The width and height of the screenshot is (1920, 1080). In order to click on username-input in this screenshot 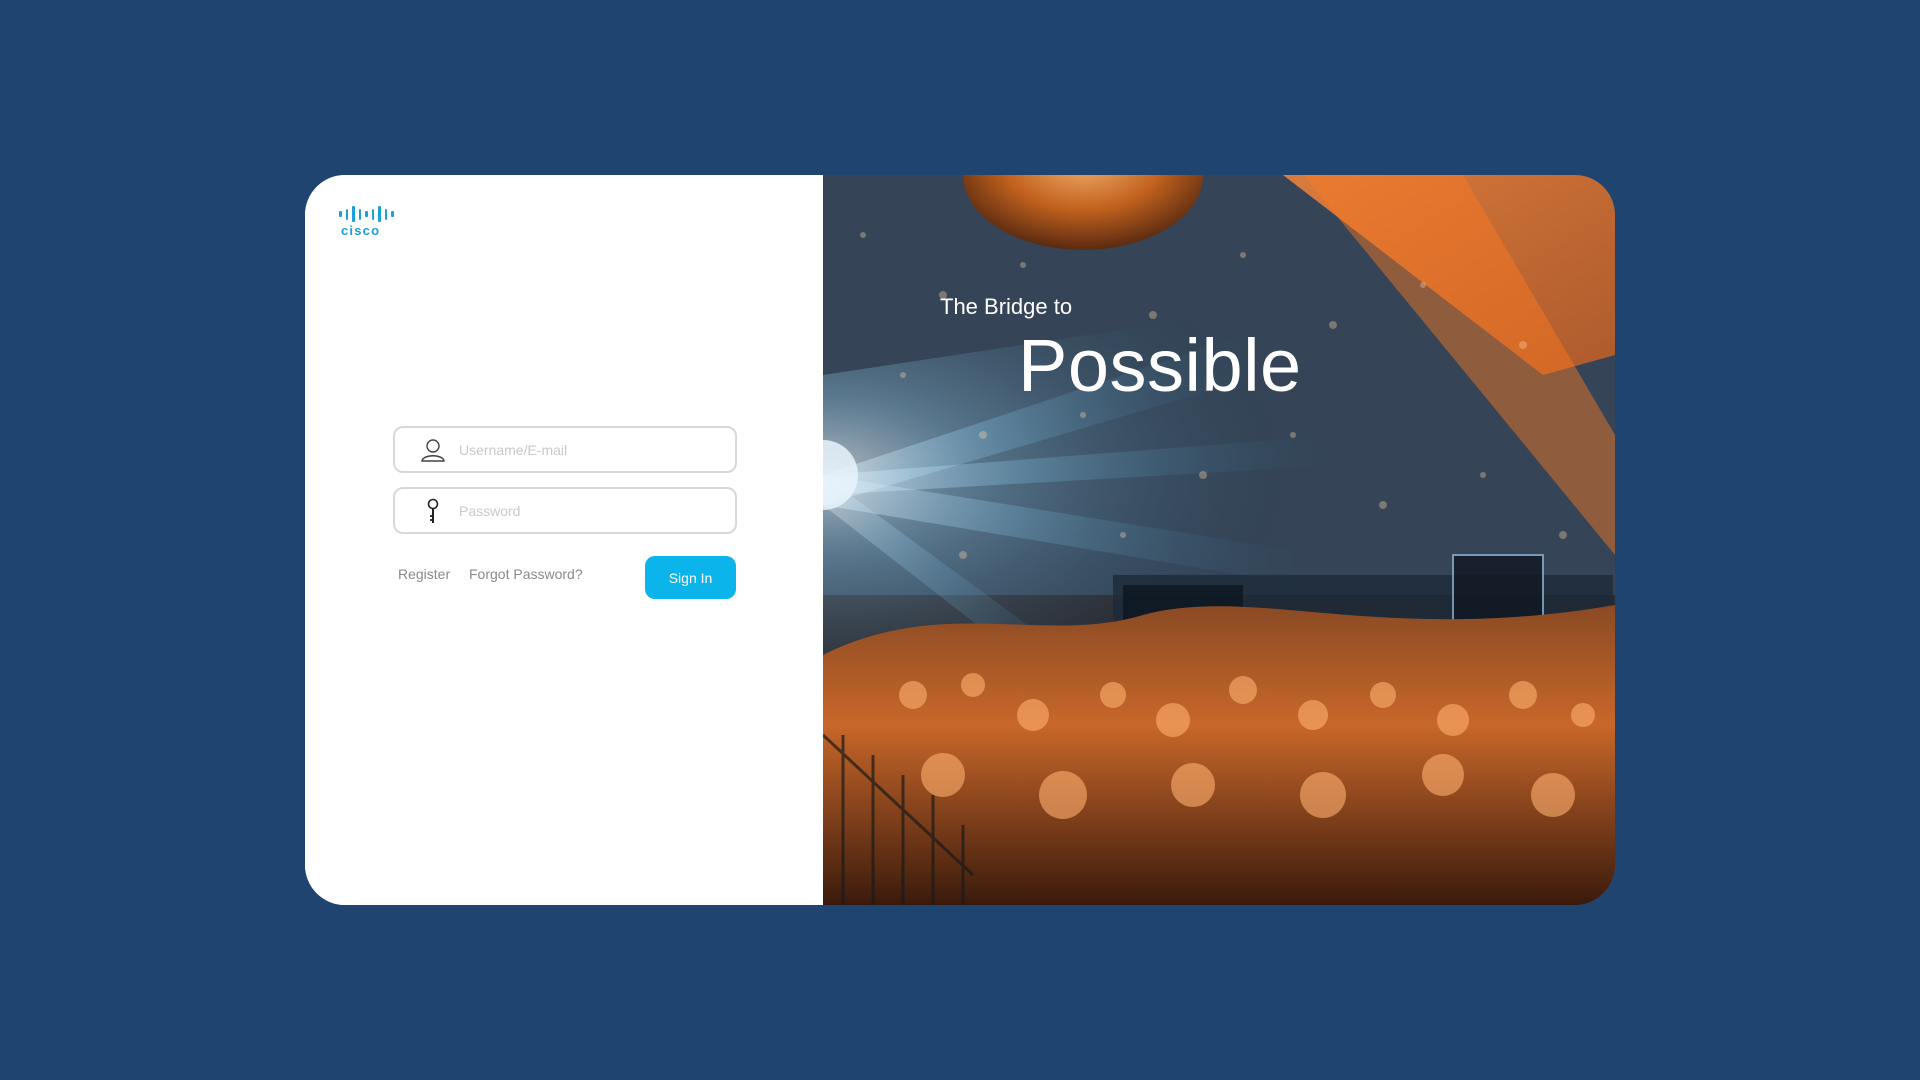, I will do `click(589, 449)`.